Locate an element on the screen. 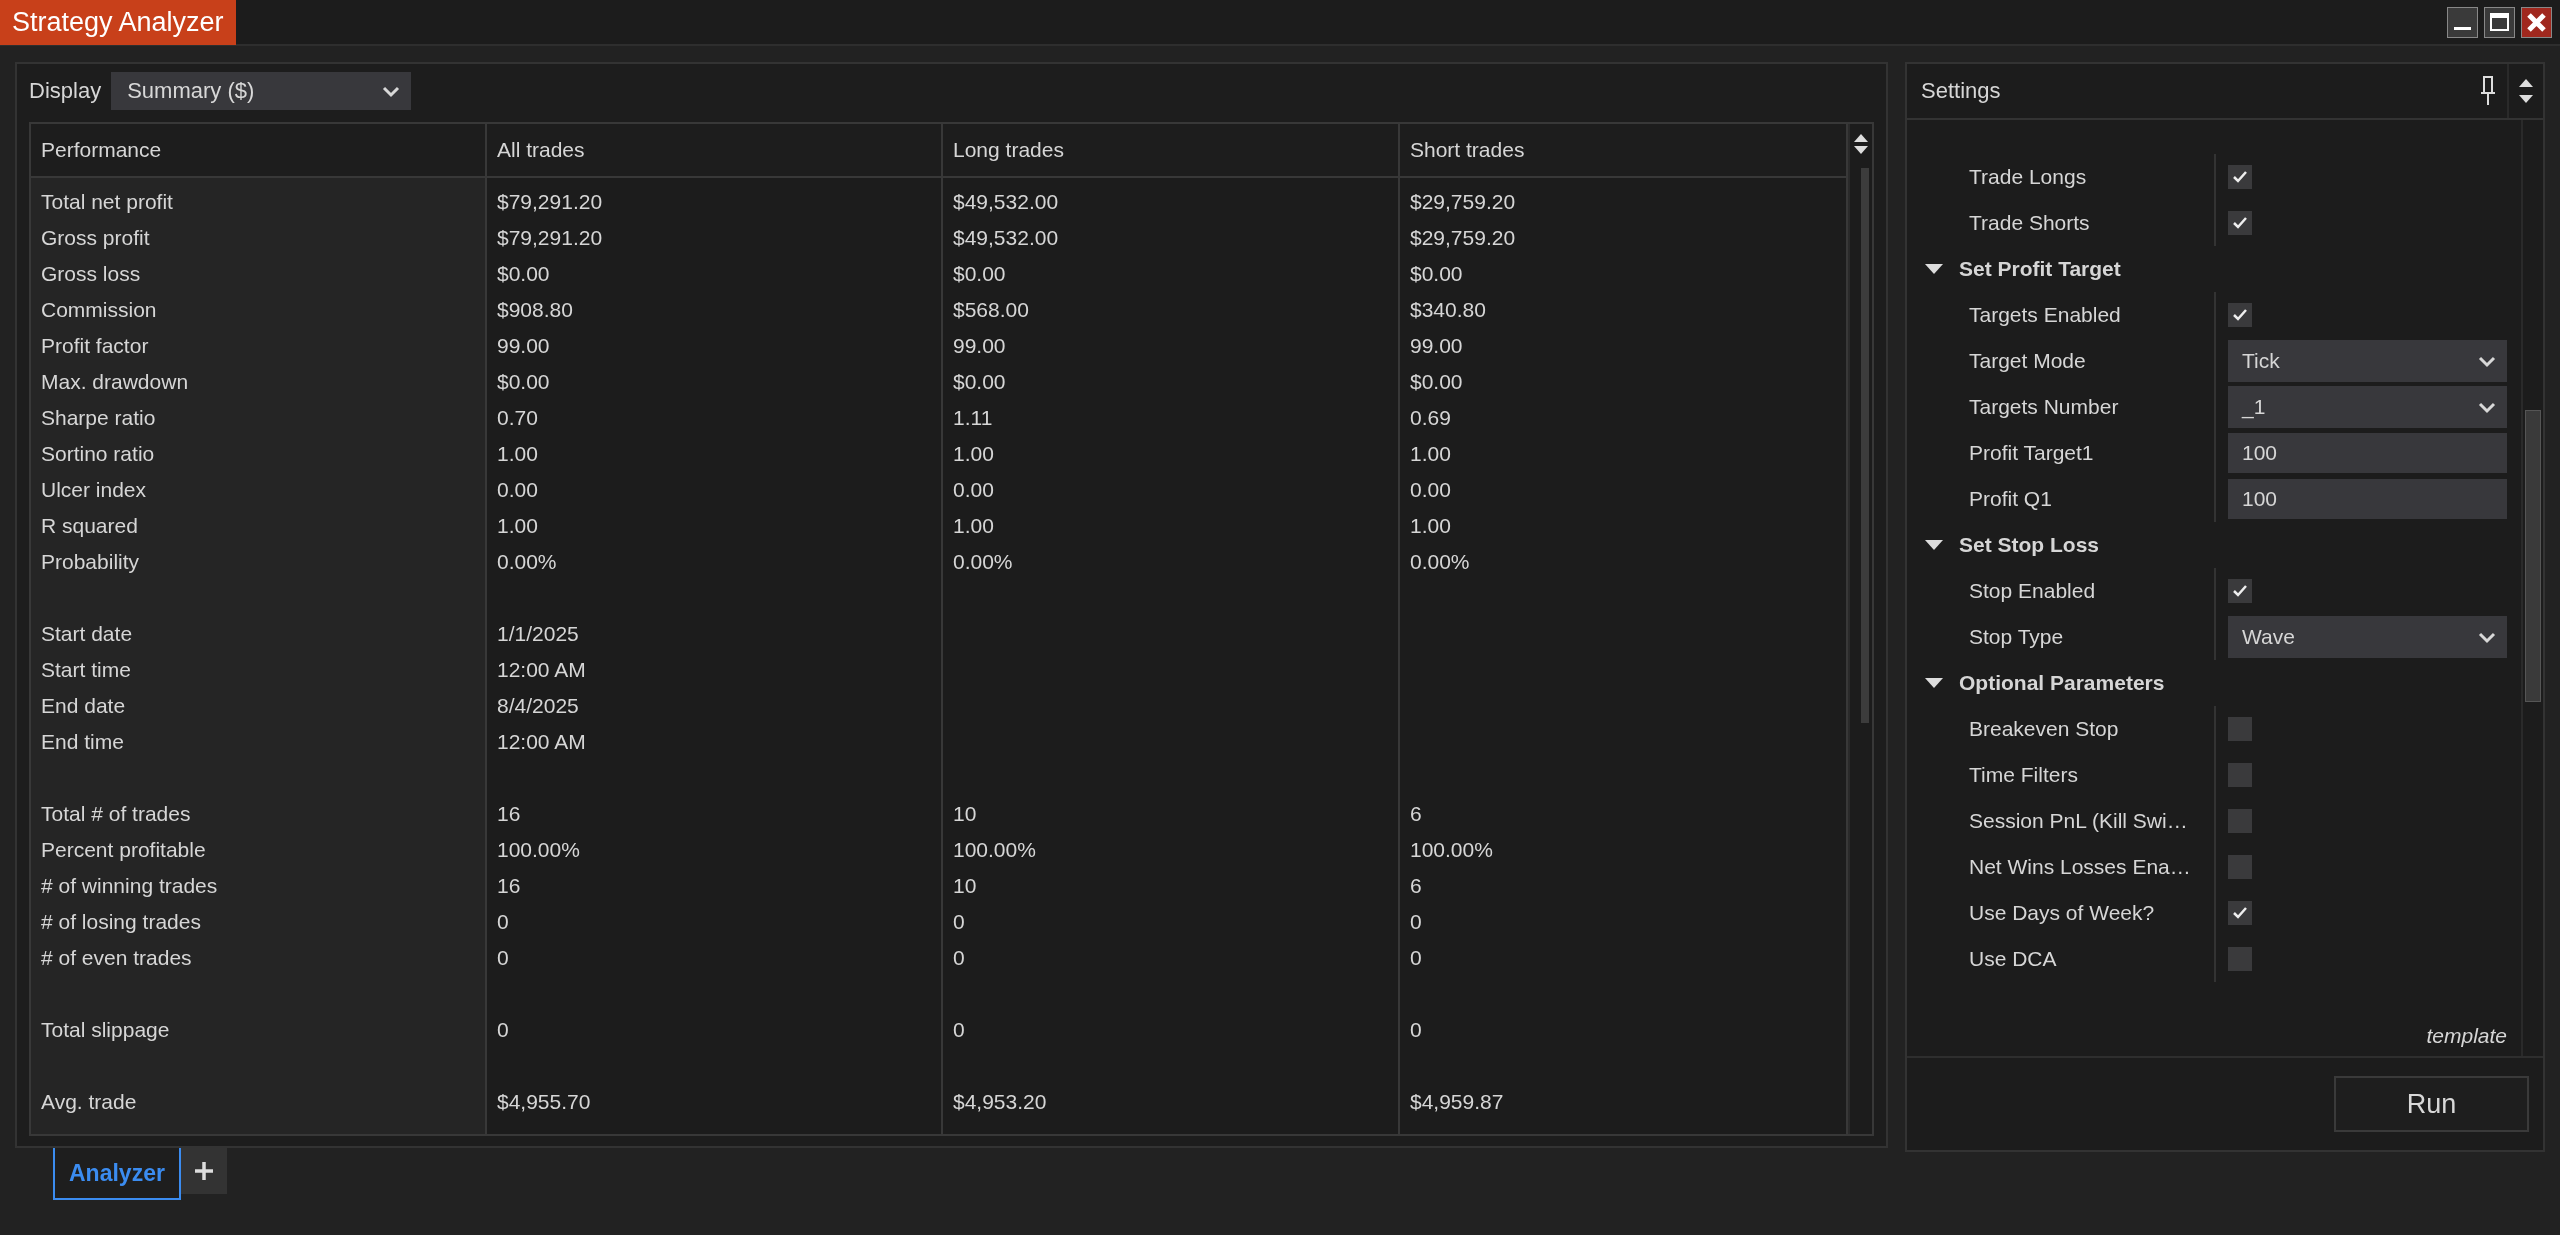 The height and width of the screenshot is (1235, 2560). table-cell-text: $340.80 is located at coordinates (1448, 310).